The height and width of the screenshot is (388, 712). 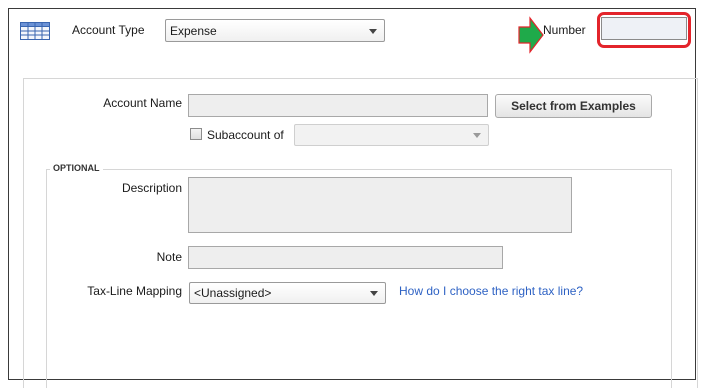 I want to click on number-label: Number, so click(x=564, y=30).